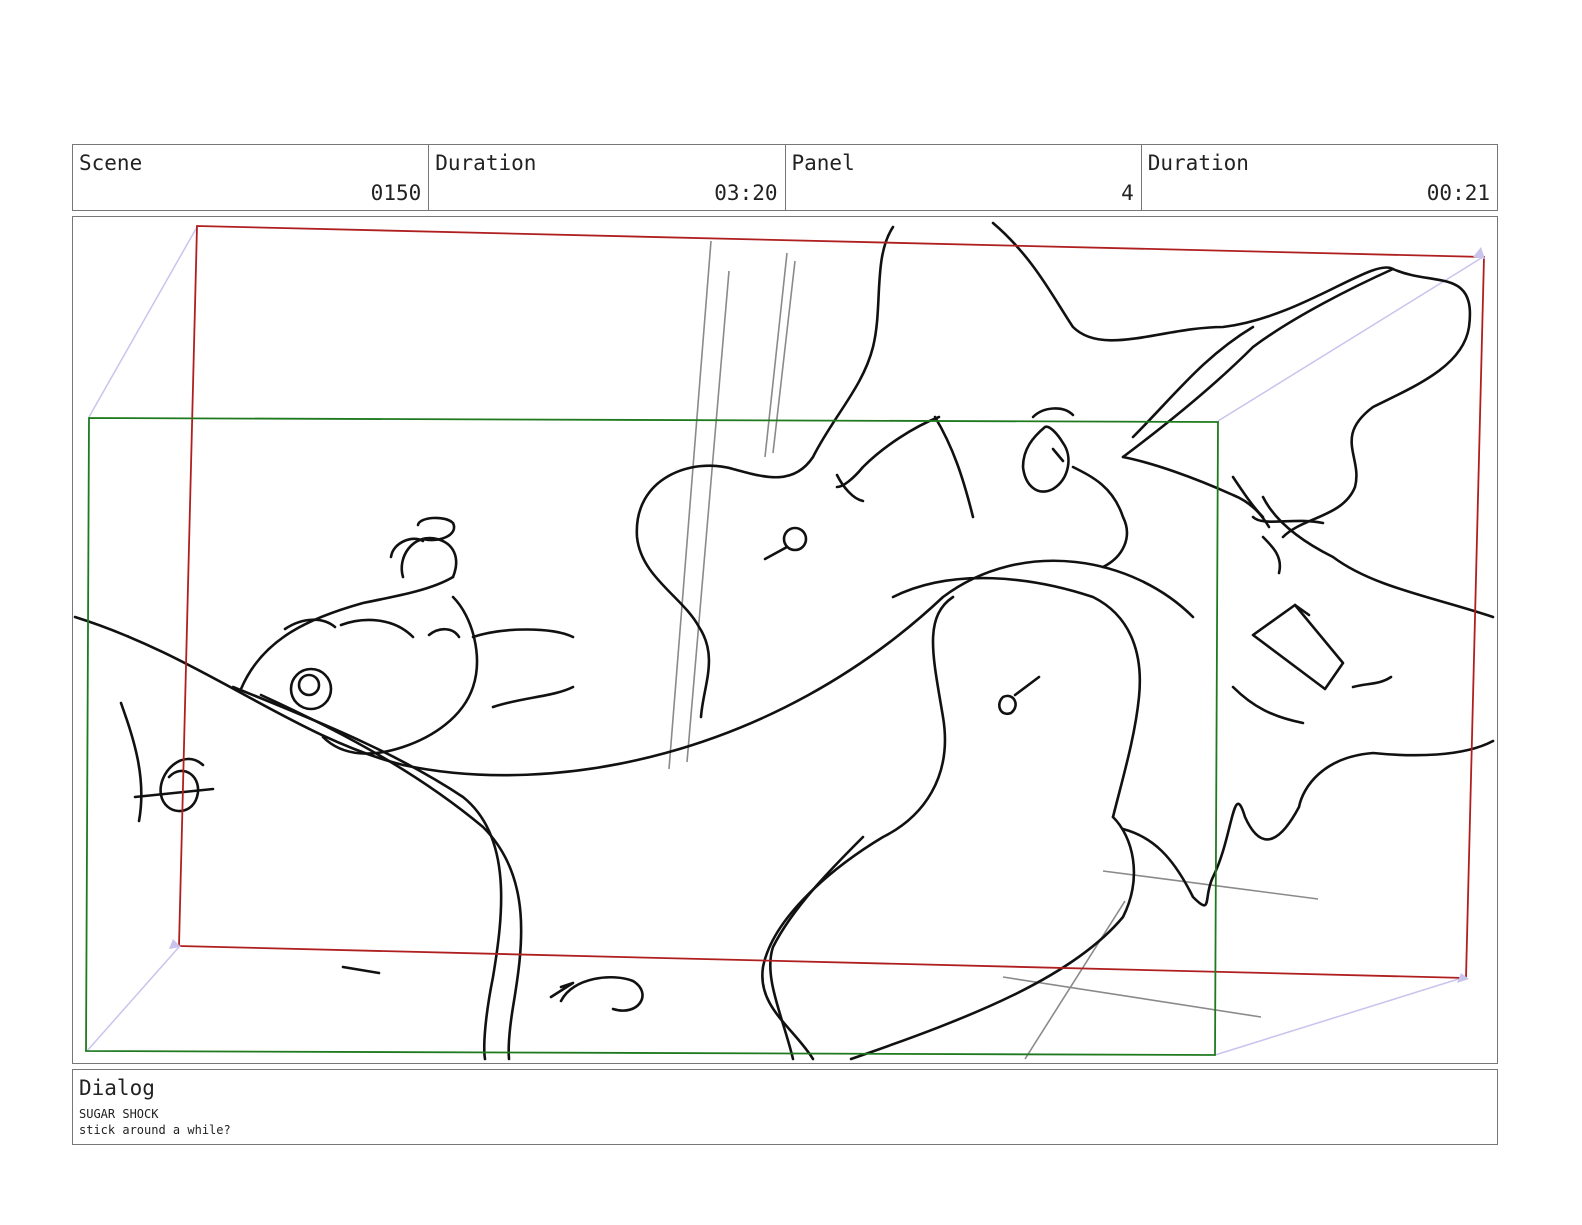 This screenshot has height=1225, width=1582. What do you see at coordinates (964, 177) in the screenshot?
I see `panel-cell: Panel 4` at bounding box center [964, 177].